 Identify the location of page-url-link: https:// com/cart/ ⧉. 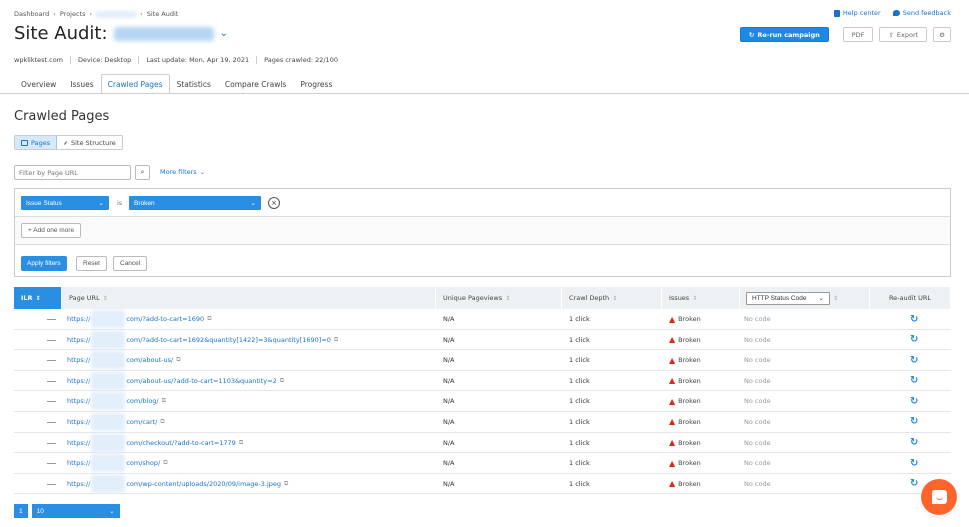
(116, 422).